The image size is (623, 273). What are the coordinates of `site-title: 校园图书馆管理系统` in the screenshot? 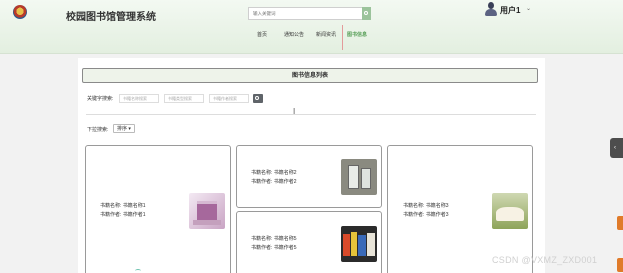 It's located at (111, 17).